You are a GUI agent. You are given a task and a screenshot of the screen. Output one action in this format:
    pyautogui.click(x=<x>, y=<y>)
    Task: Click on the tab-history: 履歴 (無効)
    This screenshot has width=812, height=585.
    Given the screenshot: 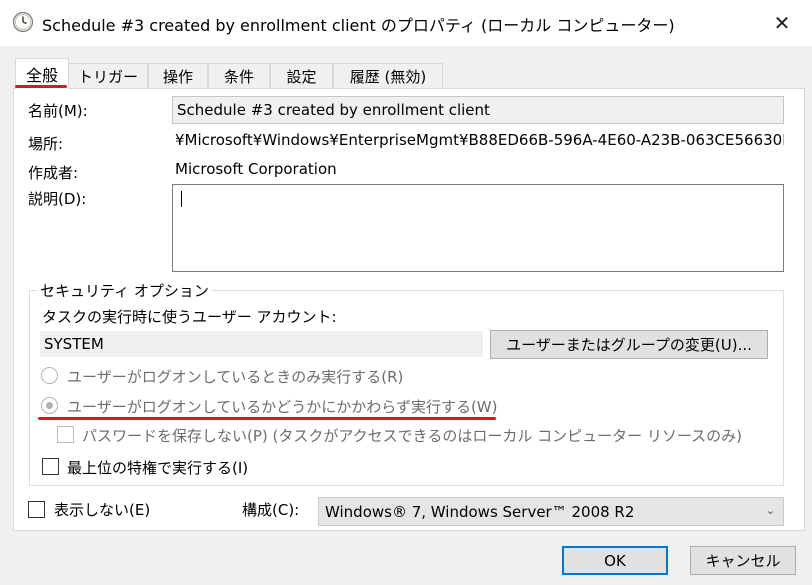 What is the action you would take?
    pyautogui.click(x=388, y=75)
    